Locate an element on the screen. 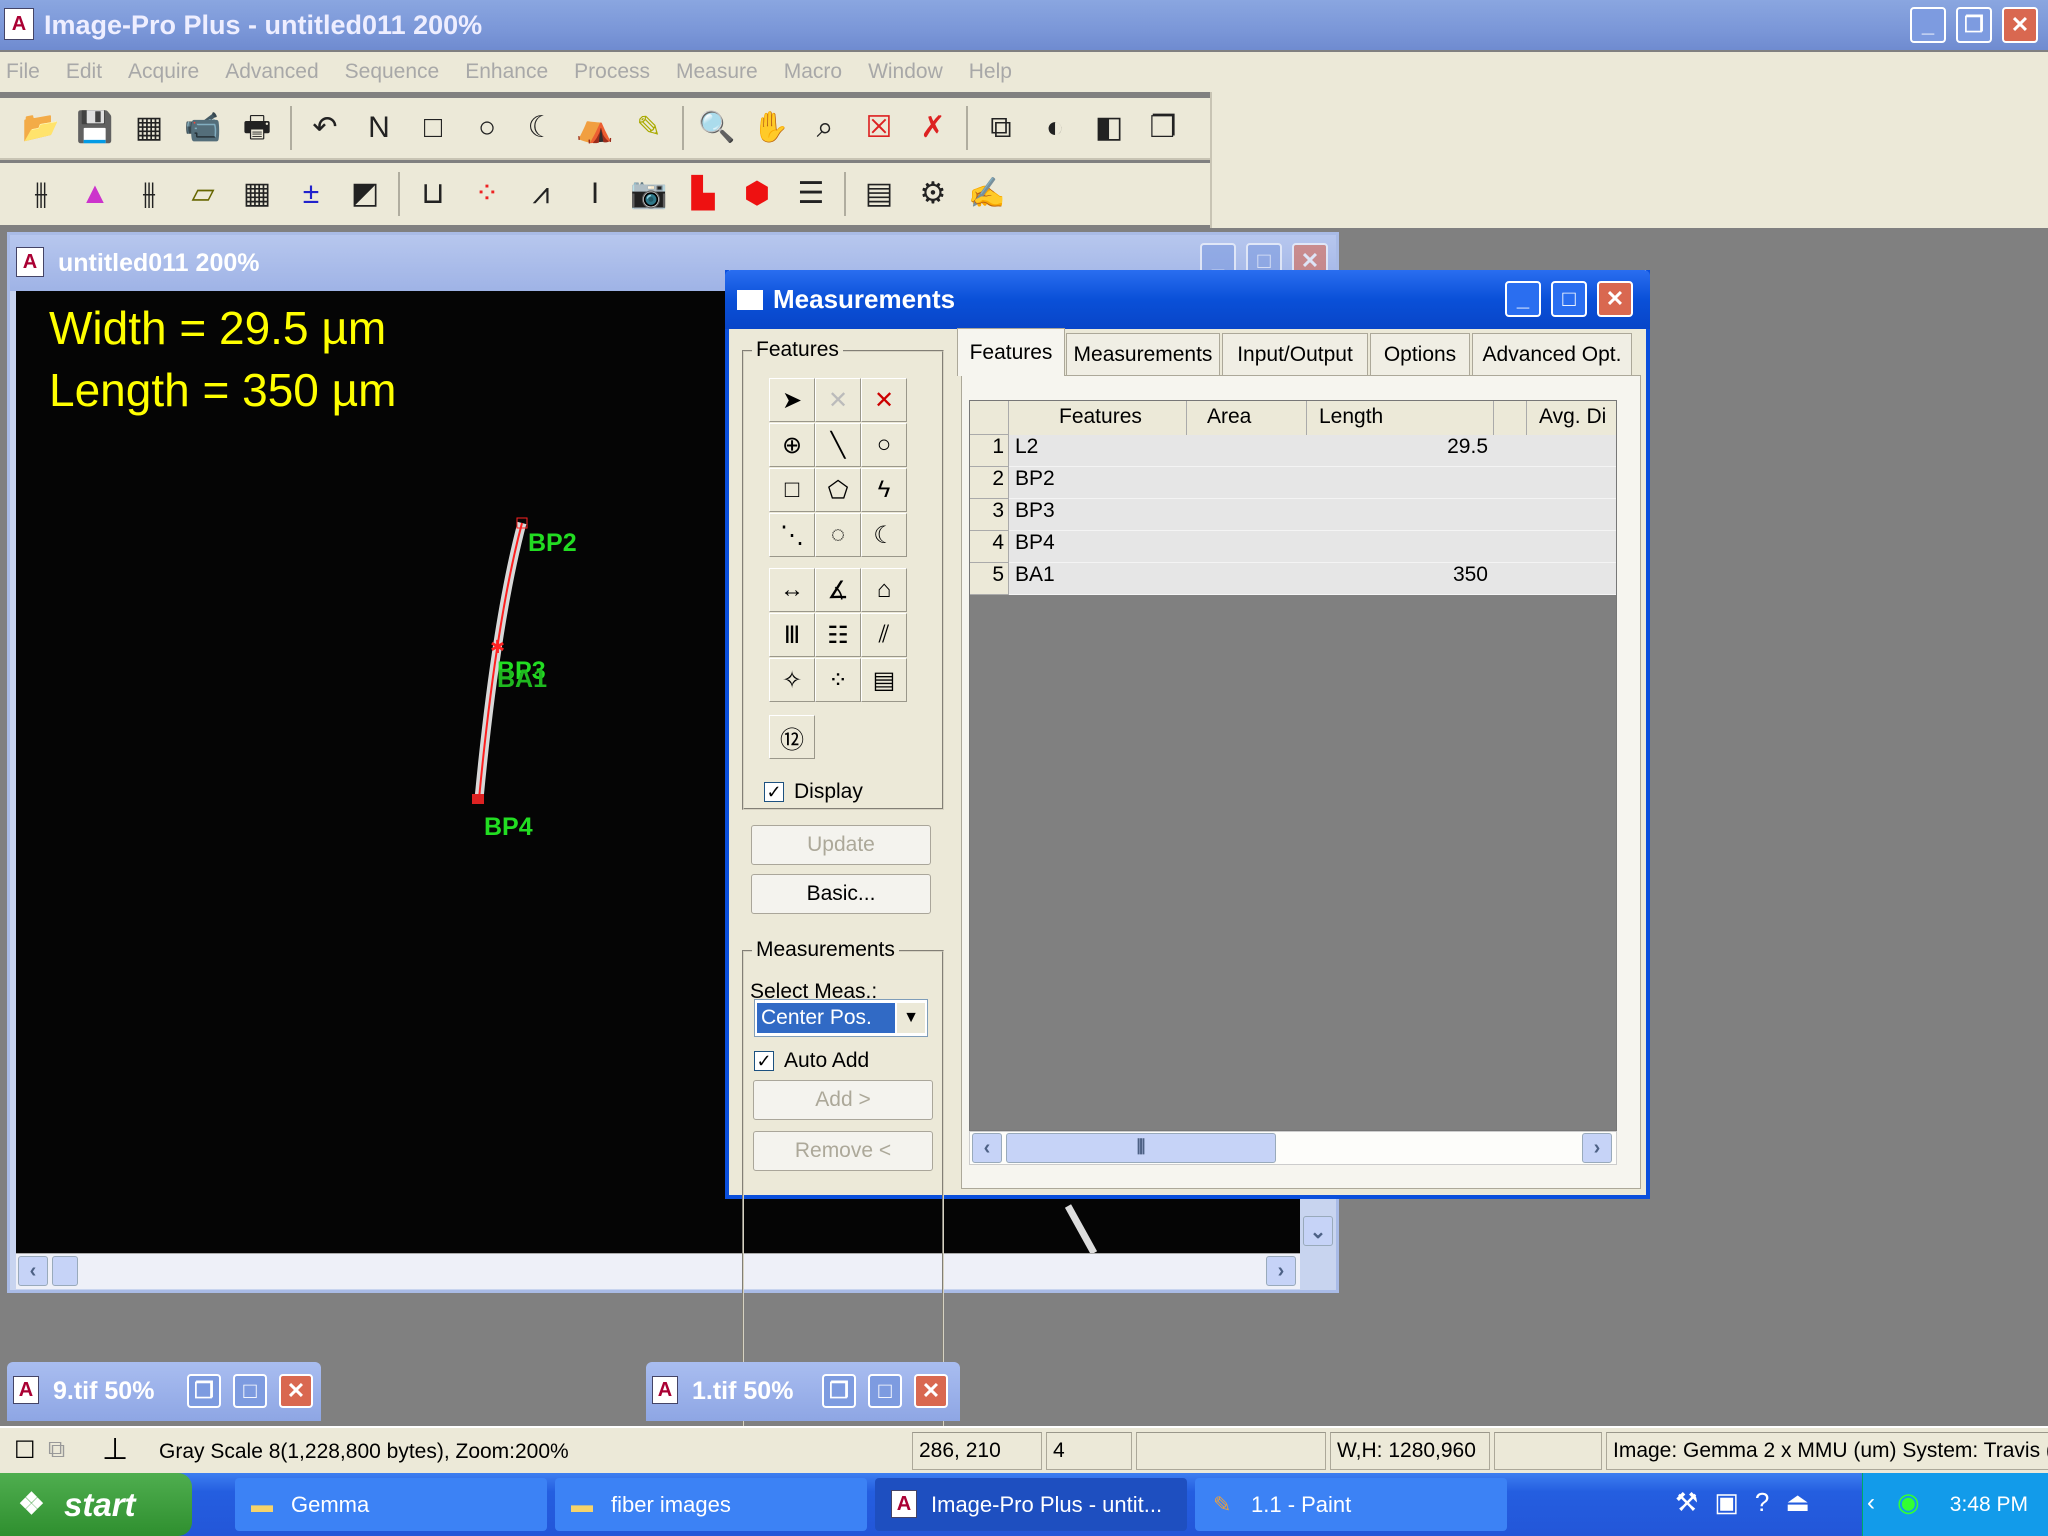 This screenshot has width=2048, height=1536. menu-advanced: Advanced is located at coordinates (271, 72).